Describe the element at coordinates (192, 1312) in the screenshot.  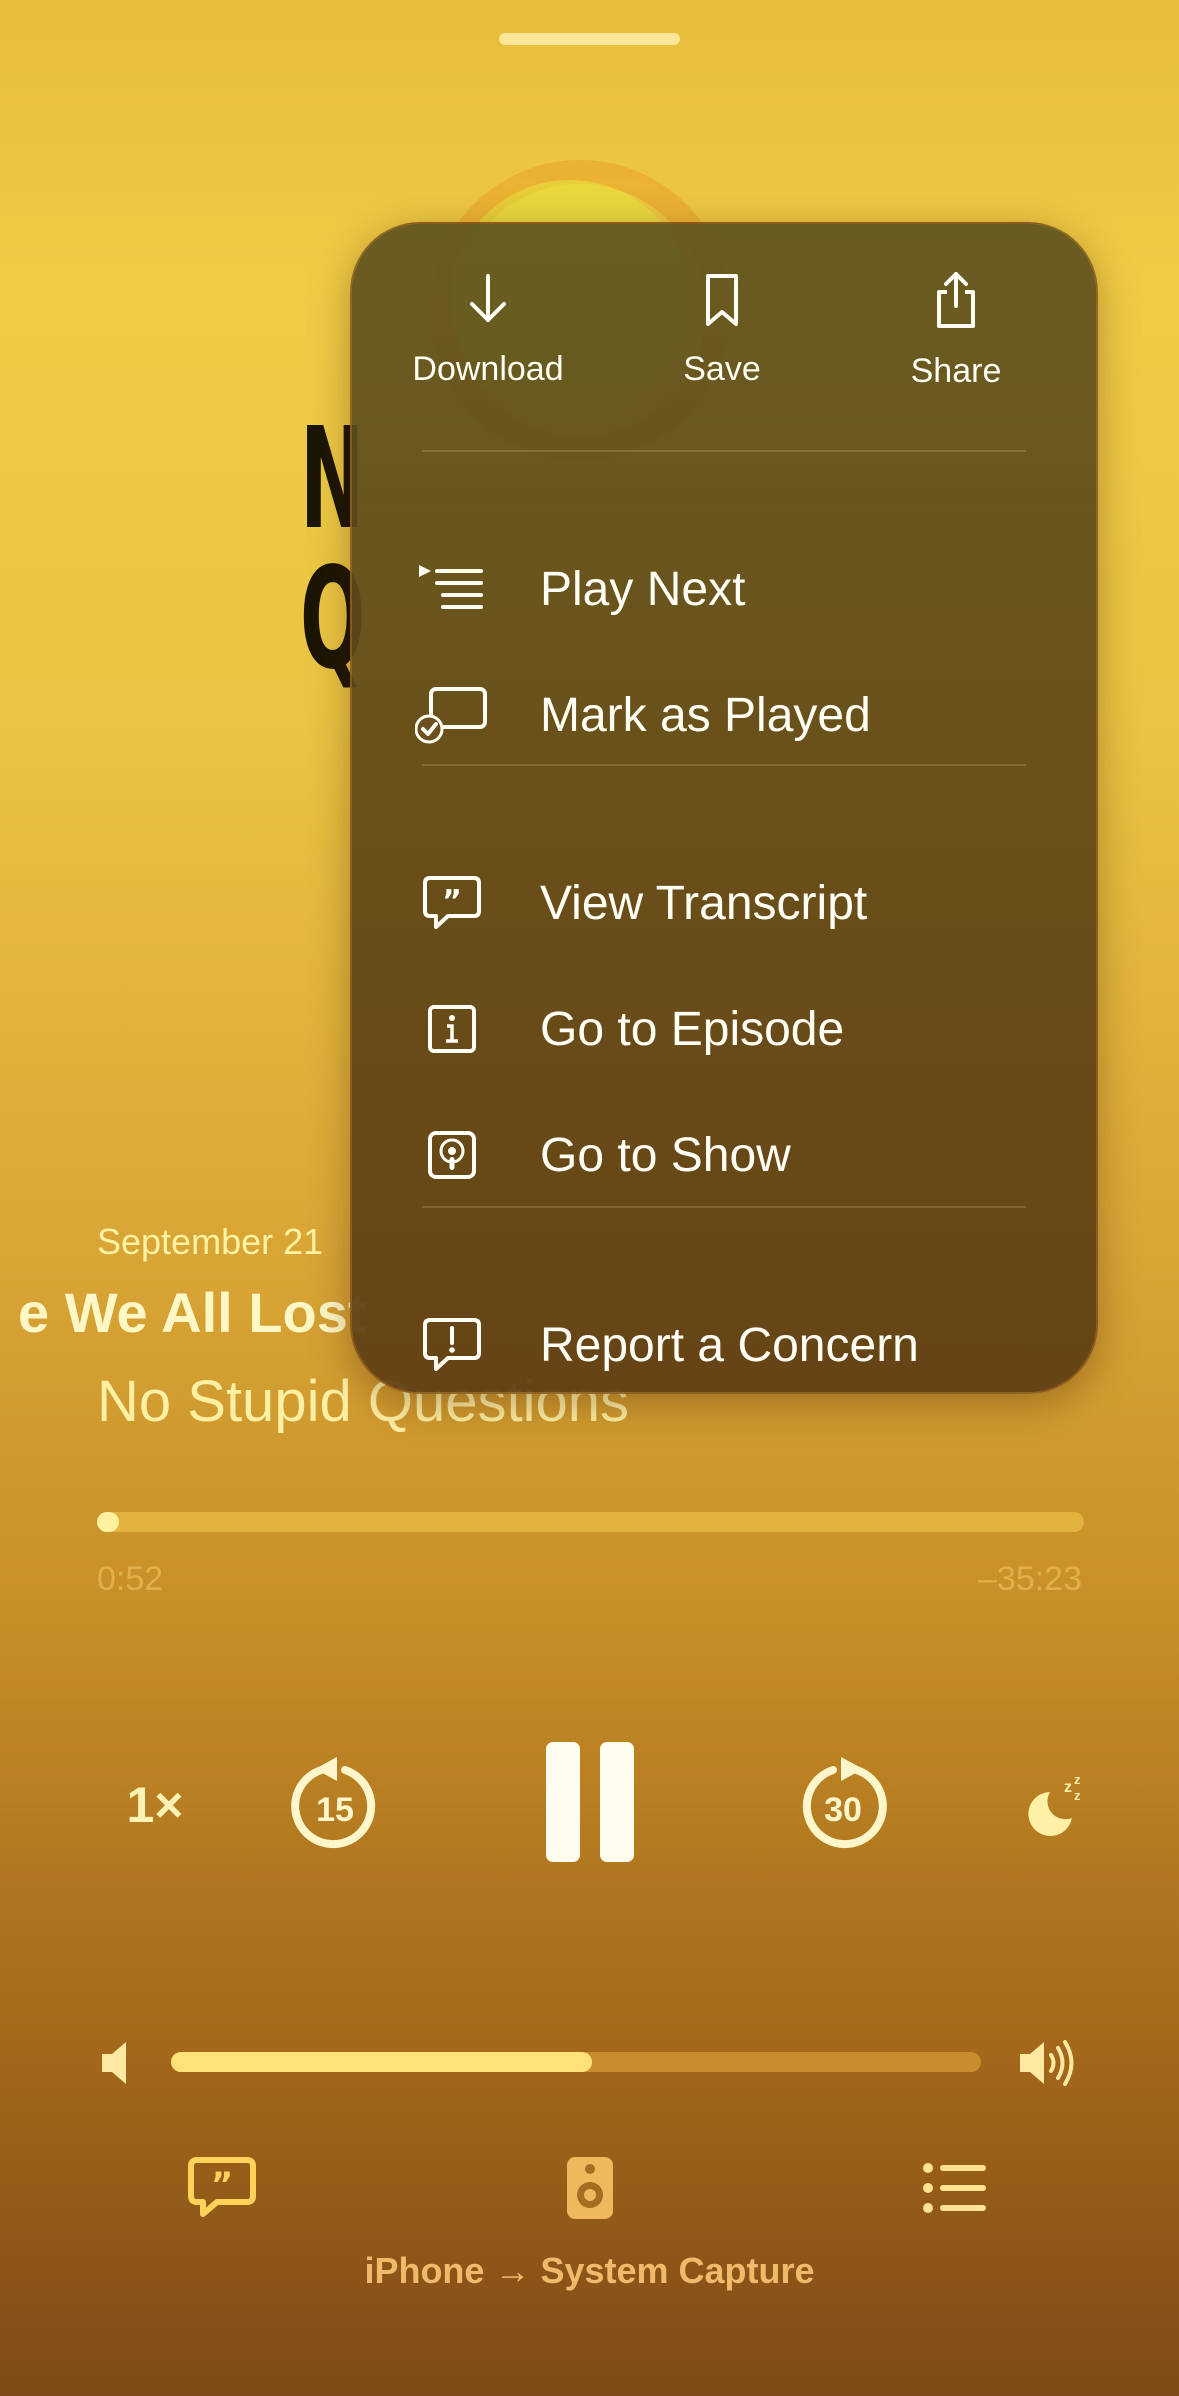
I see `episode-title: e We All Lost` at that location.